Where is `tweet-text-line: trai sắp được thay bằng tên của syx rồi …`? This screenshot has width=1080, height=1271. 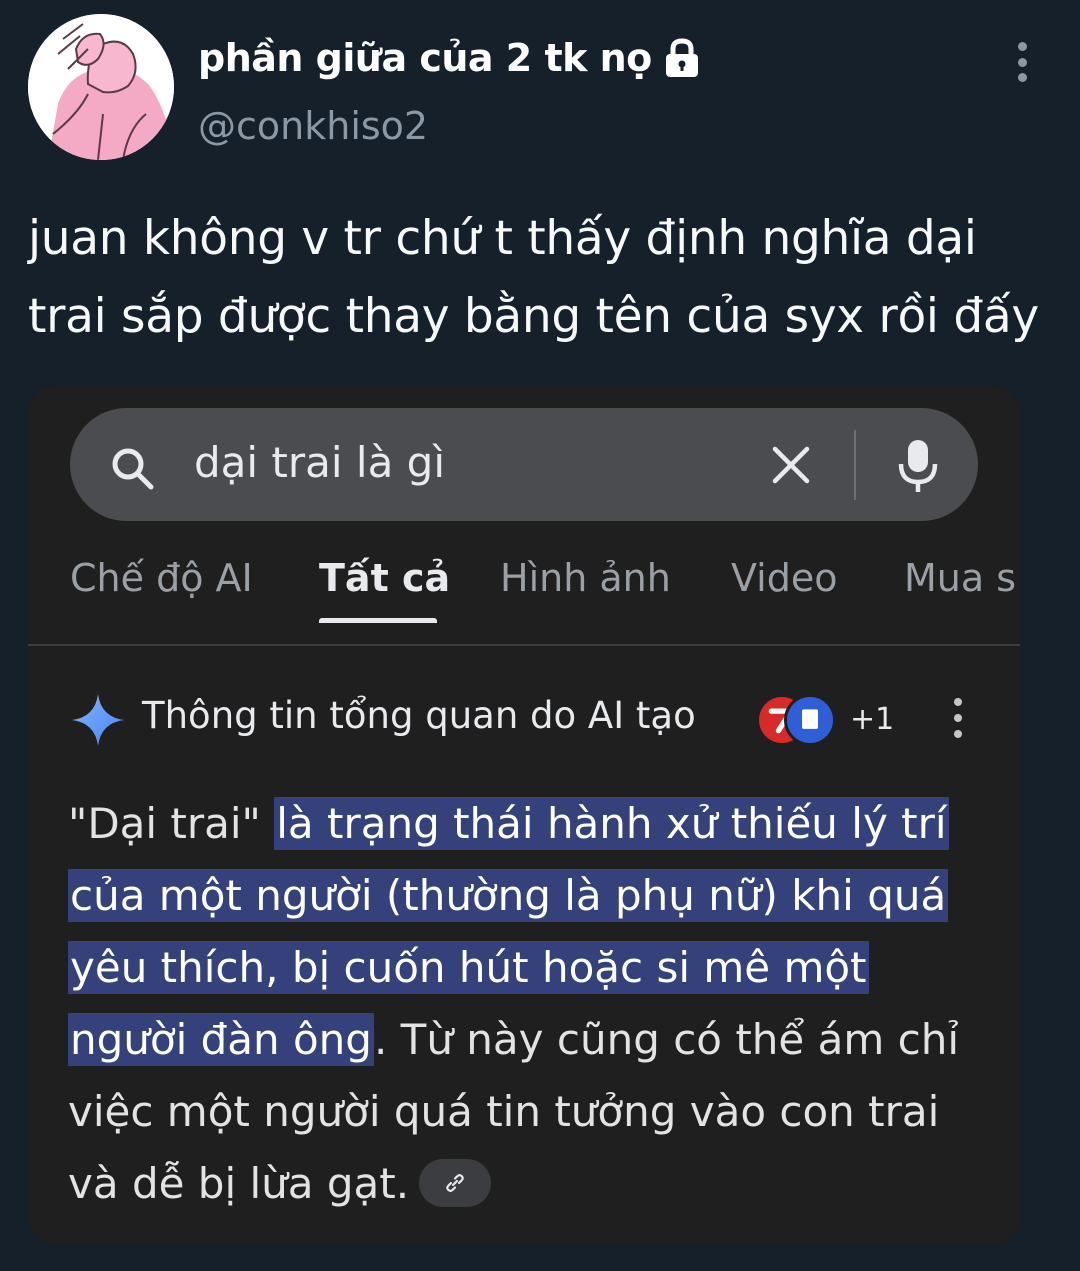
tweet-text-line: trai sắp được thay bằng tên của syx rồi … is located at coordinates (533, 316).